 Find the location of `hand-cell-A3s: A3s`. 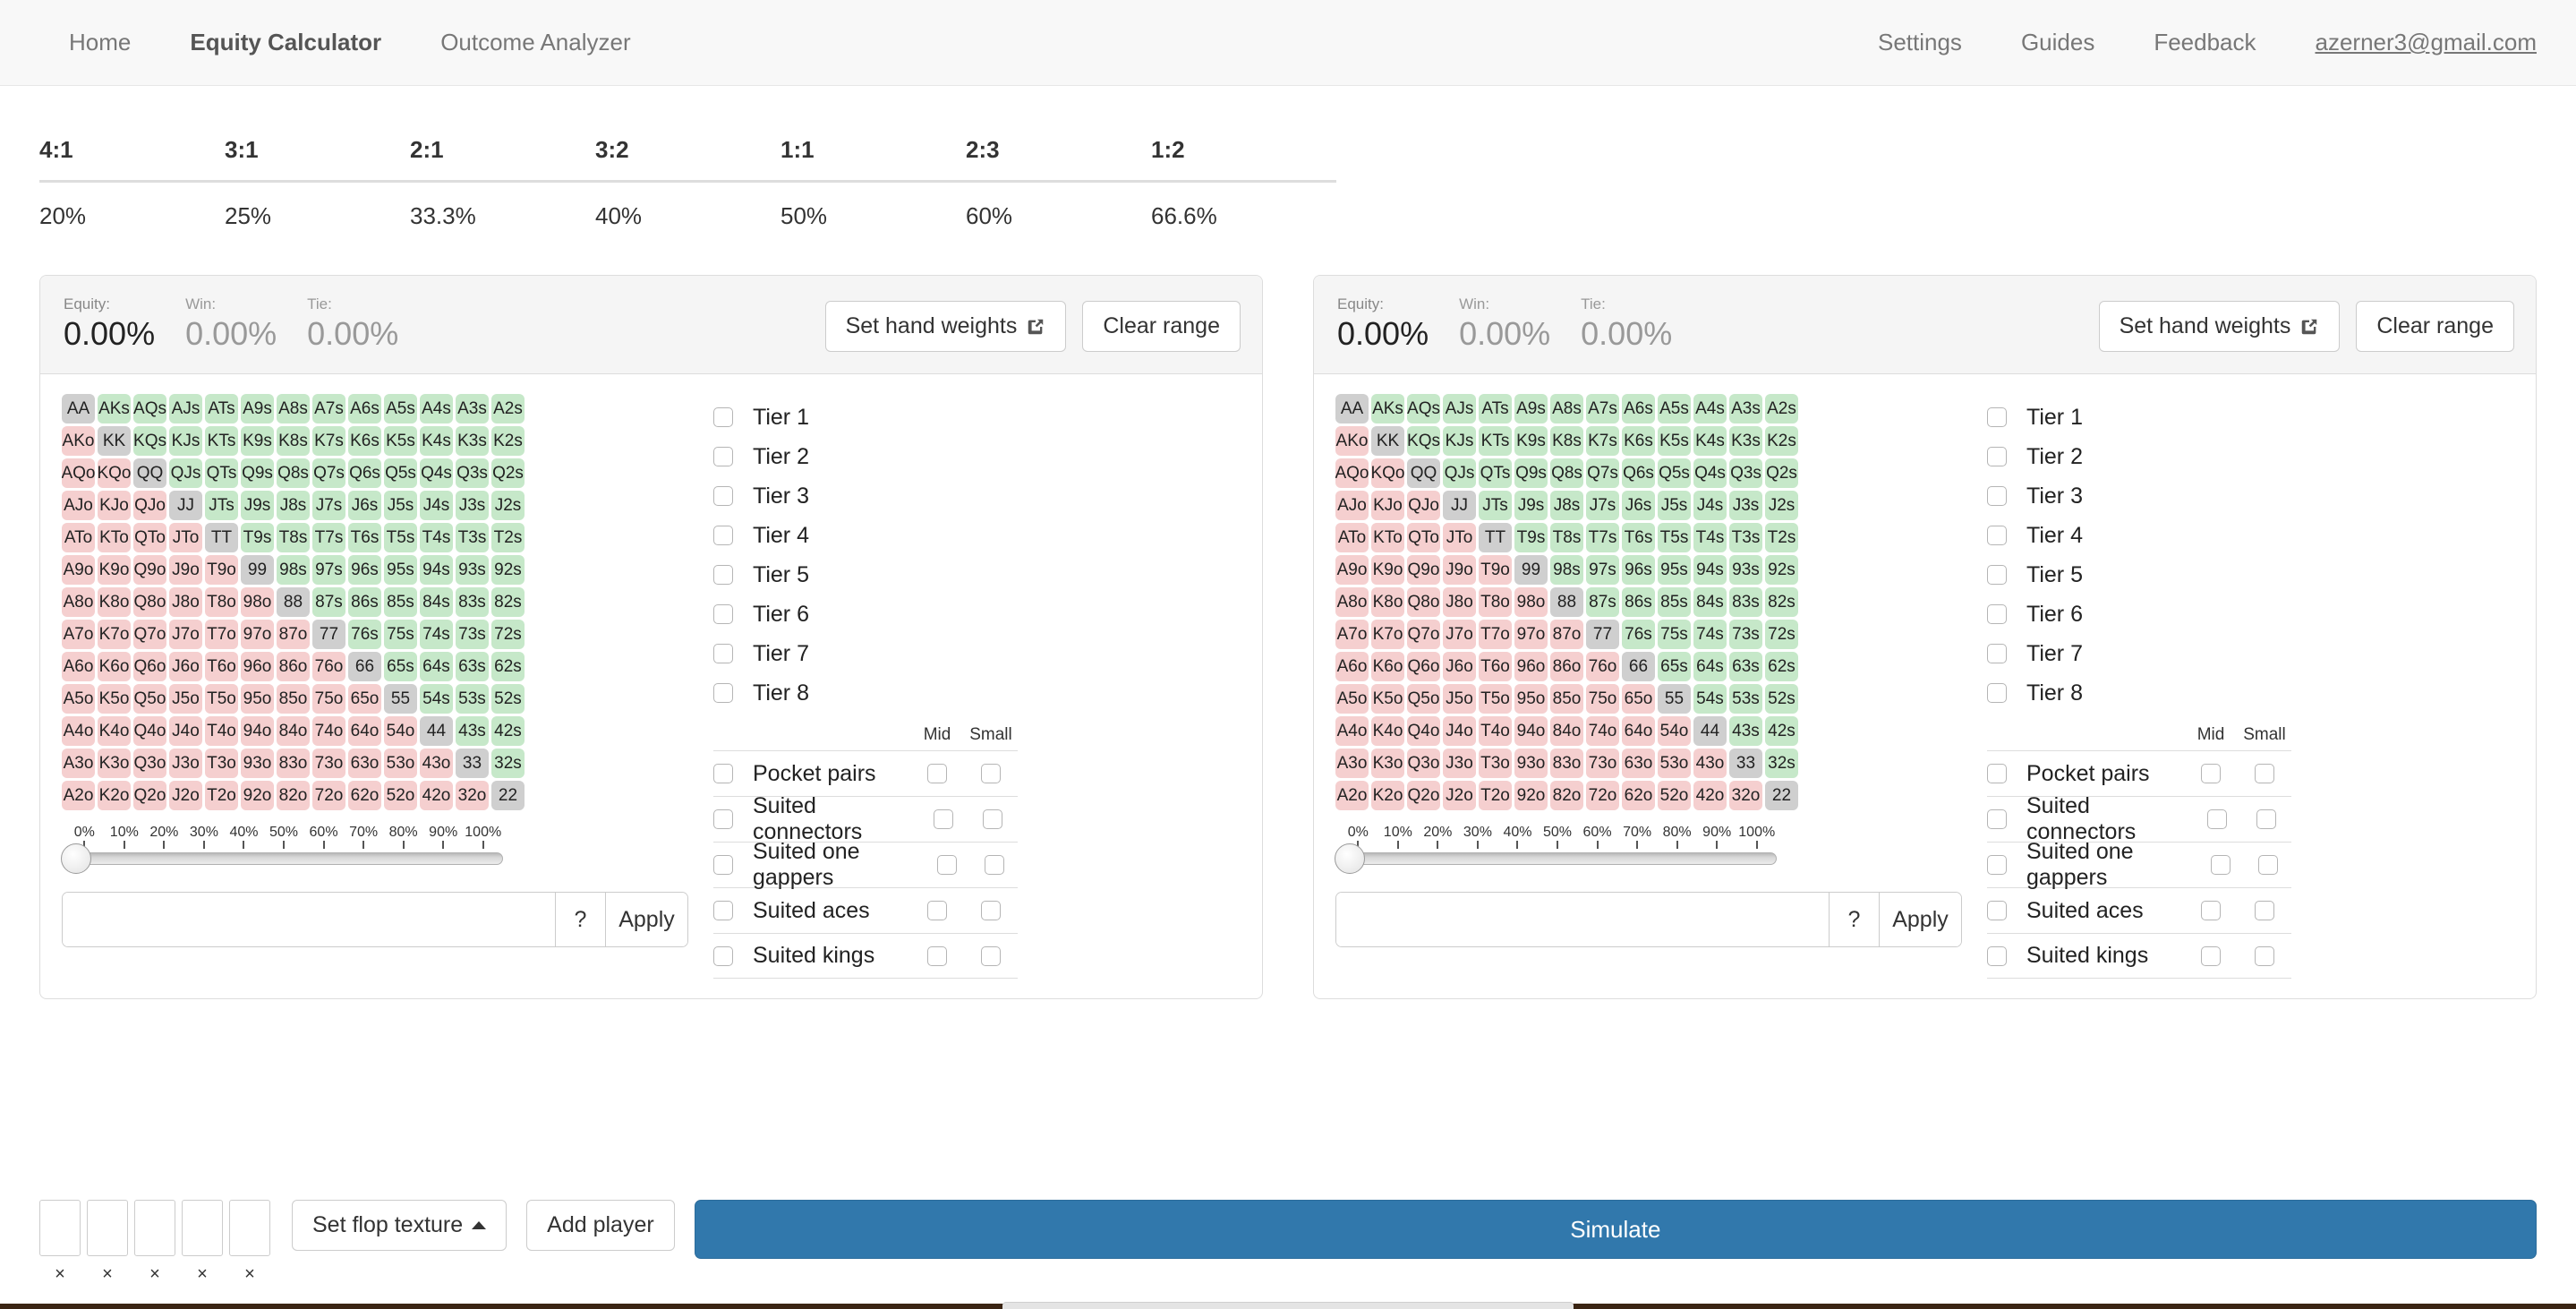

hand-cell-A3s: A3s is located at coordinates (472, 409).